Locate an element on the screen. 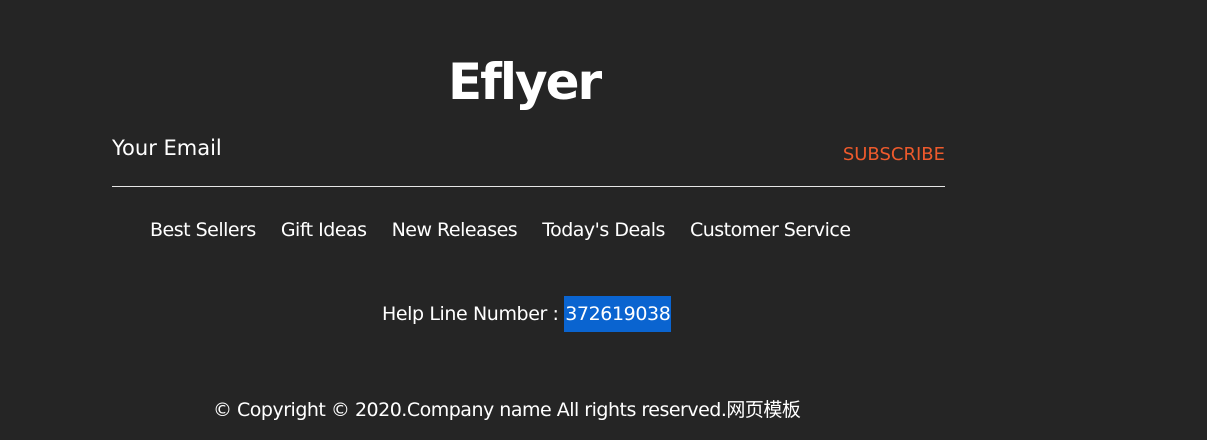  help-line: Help Line Number : 372619038 is located at coordinates (527, 314).